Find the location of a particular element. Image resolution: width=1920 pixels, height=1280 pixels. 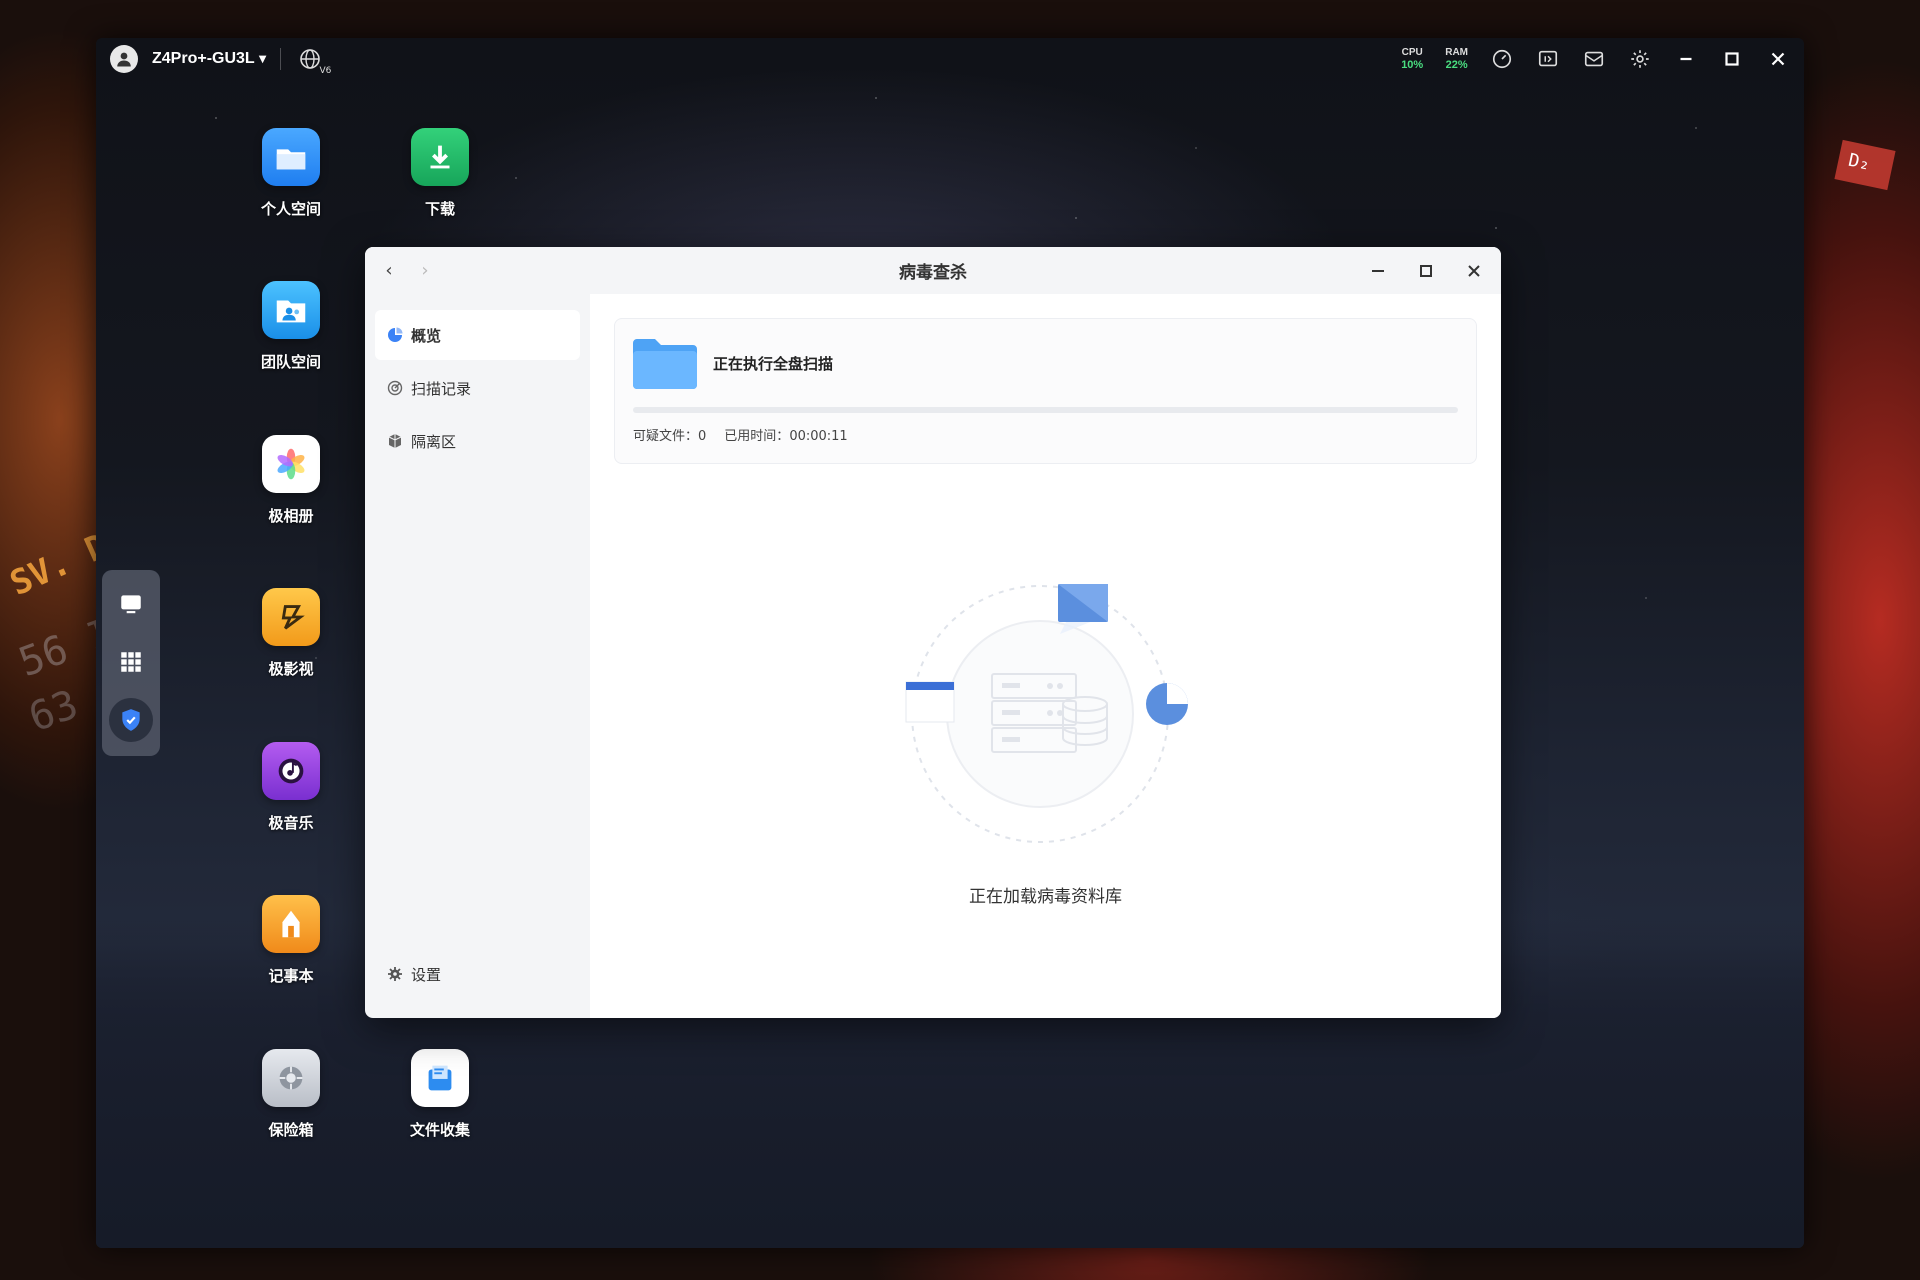

video-icon is located at coordinates (291, 617).